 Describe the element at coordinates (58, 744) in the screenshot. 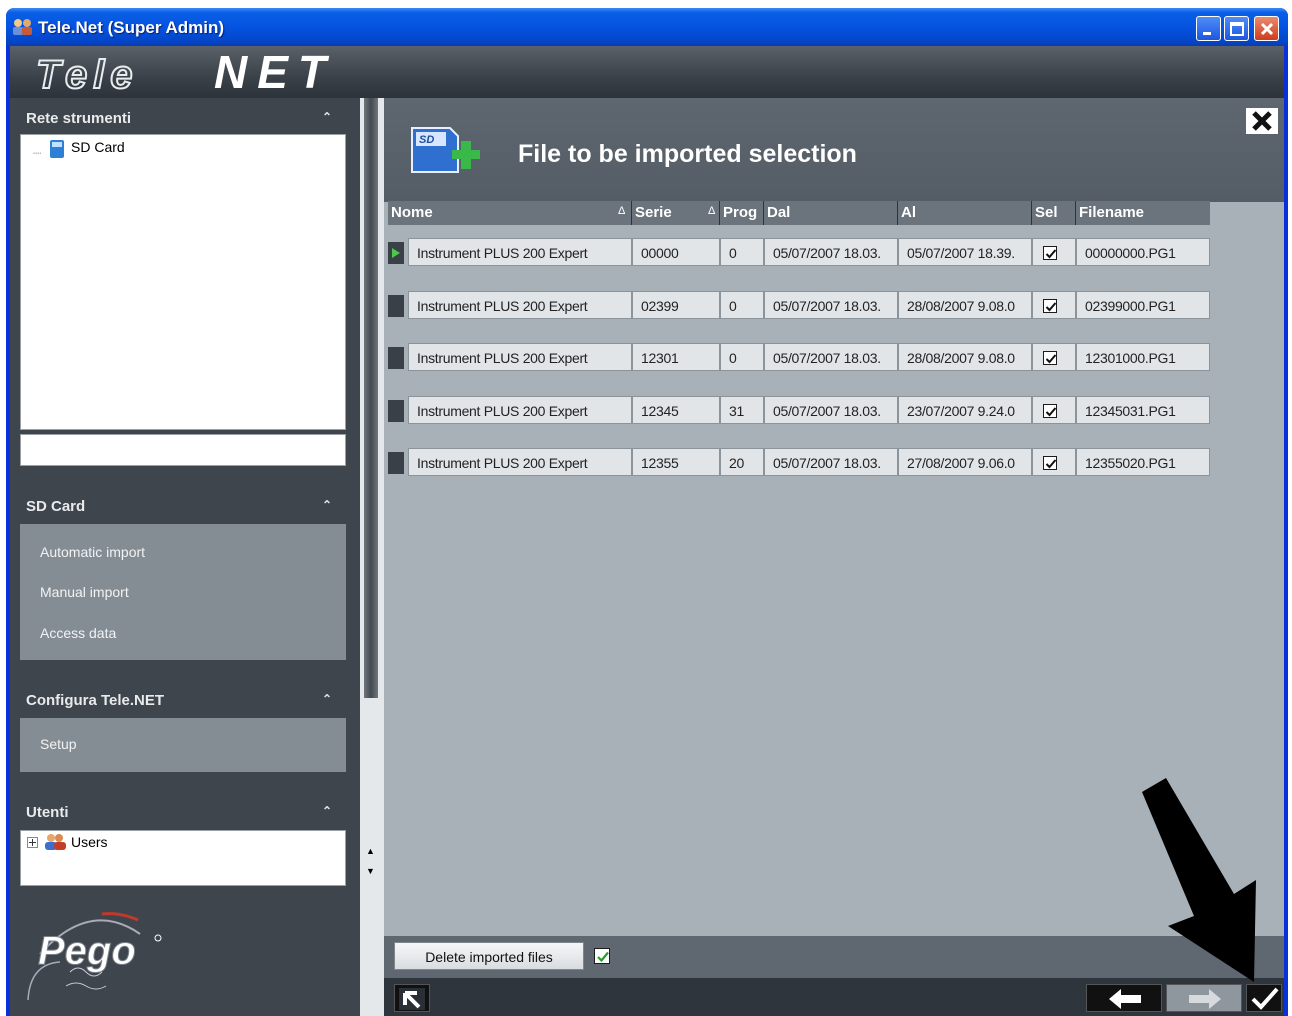

I see `menu-item-setup: Setup` at that location.